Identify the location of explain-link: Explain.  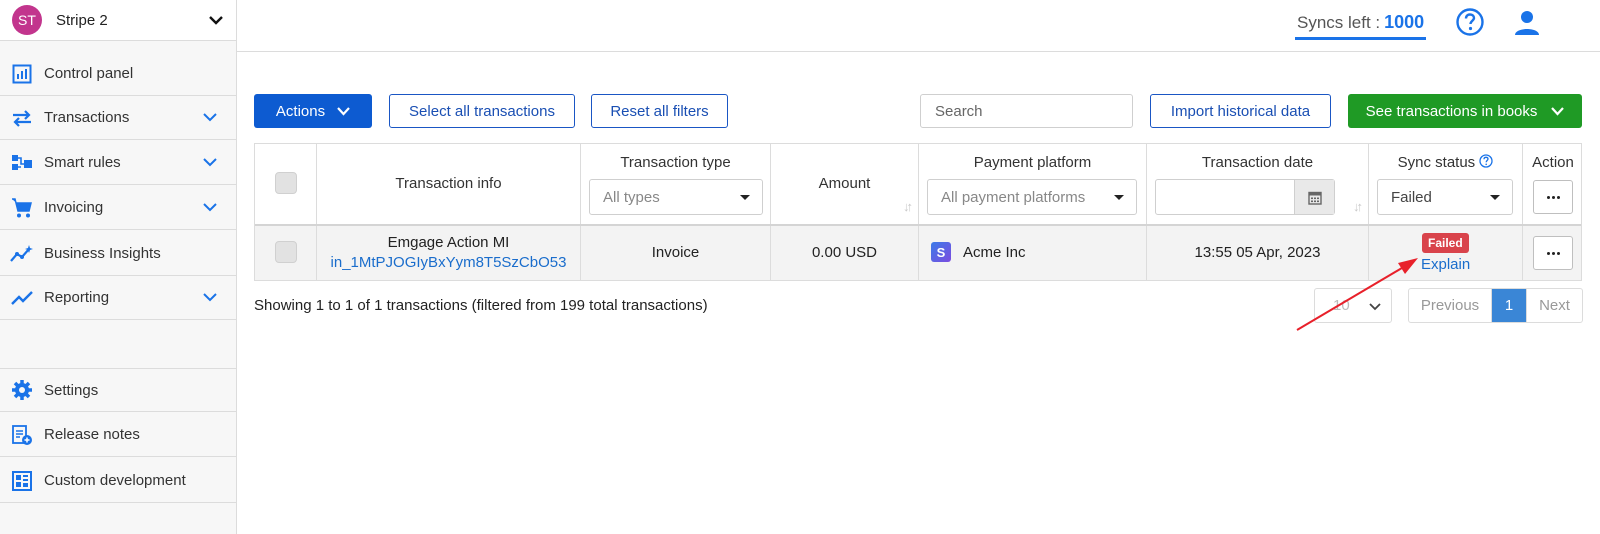
(1445, 264).